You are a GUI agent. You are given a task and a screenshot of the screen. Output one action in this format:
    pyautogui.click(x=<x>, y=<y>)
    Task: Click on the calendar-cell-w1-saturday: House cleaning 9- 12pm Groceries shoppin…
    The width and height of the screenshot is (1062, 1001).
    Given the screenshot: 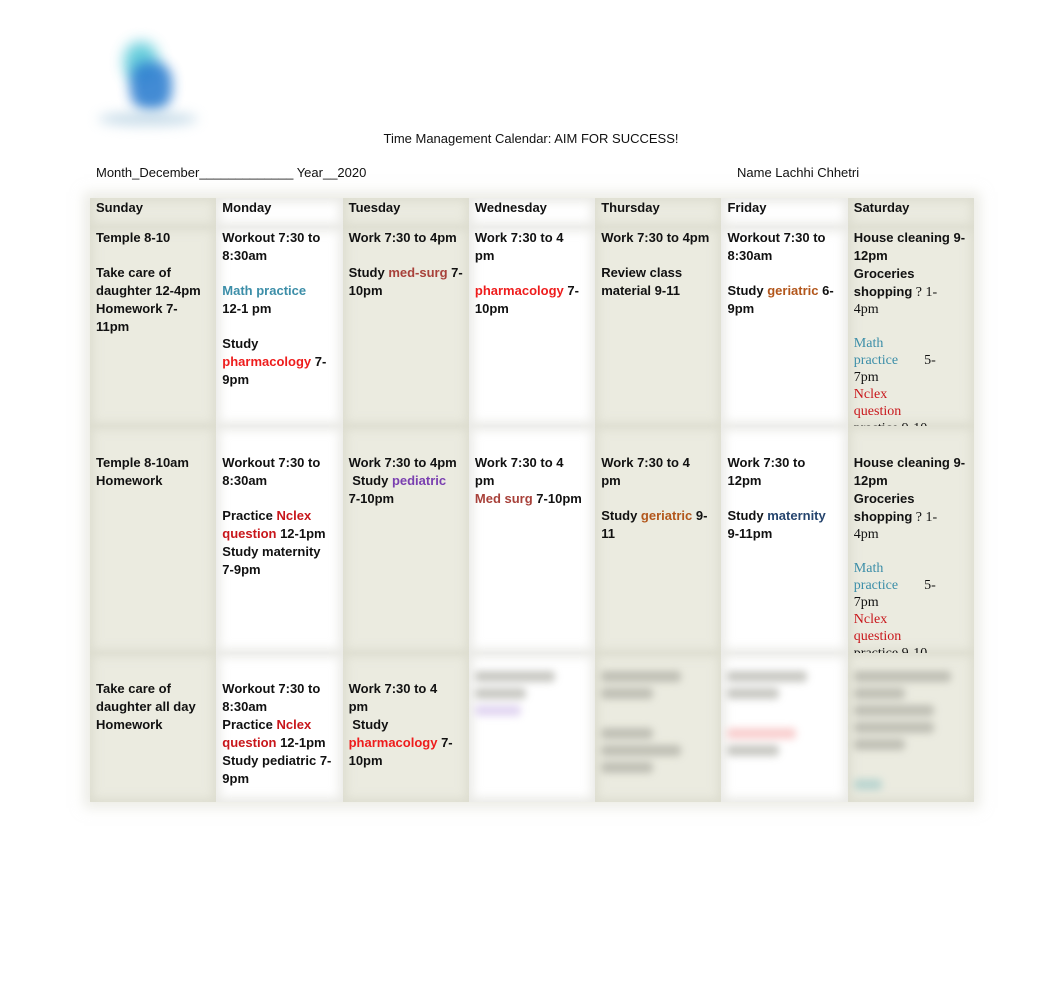 What is the action you would take?
    pyautogui.click(x=911, y=331)
    